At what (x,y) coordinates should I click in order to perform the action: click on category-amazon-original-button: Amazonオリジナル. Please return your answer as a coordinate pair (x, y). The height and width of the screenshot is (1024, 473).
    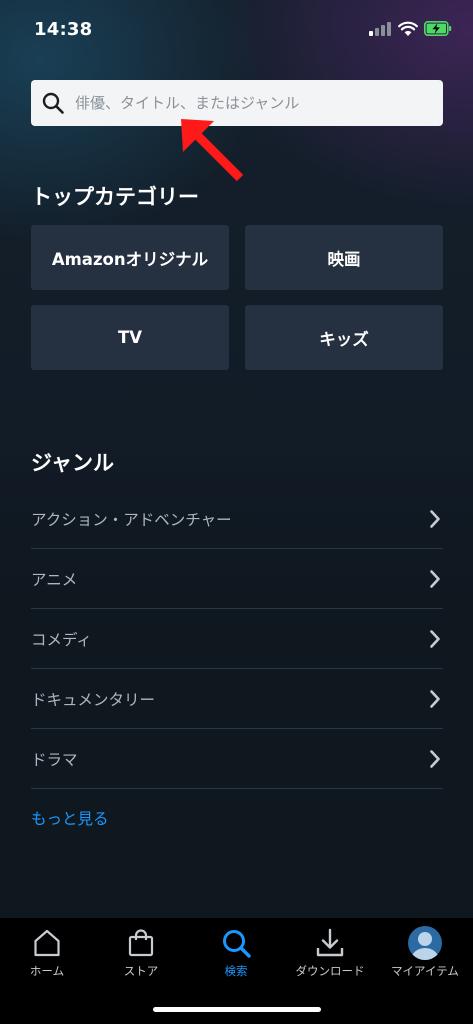
    Looking at the image, I should click on (130, 257).